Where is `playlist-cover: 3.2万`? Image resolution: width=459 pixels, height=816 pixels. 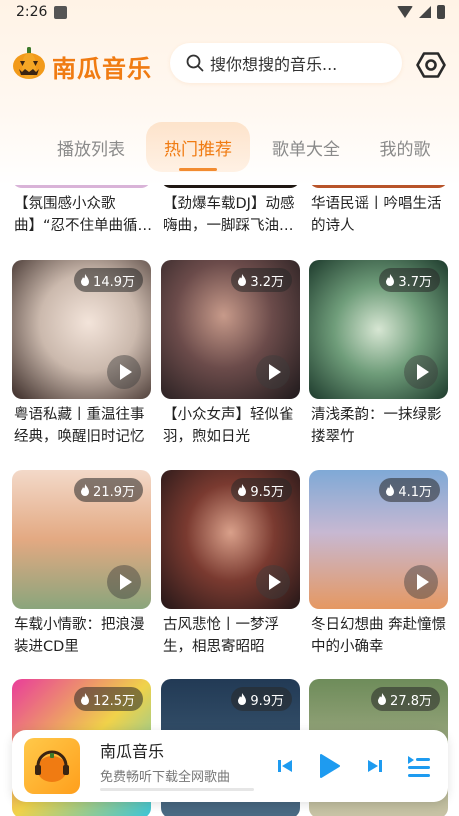 playlist-cover: 3.2万 is located at coordinates (230, 329).